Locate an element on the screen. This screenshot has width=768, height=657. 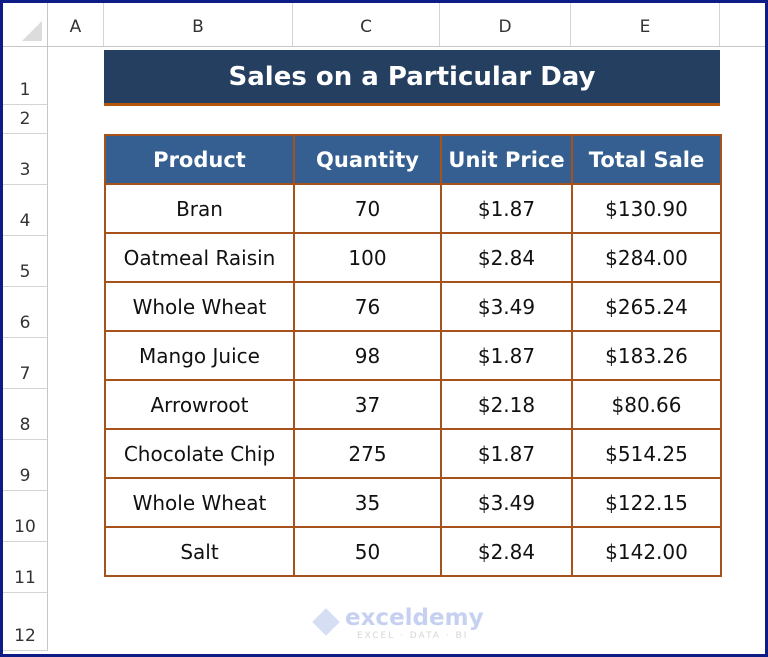
column-header-a: A is located at coordinates (76, 25).